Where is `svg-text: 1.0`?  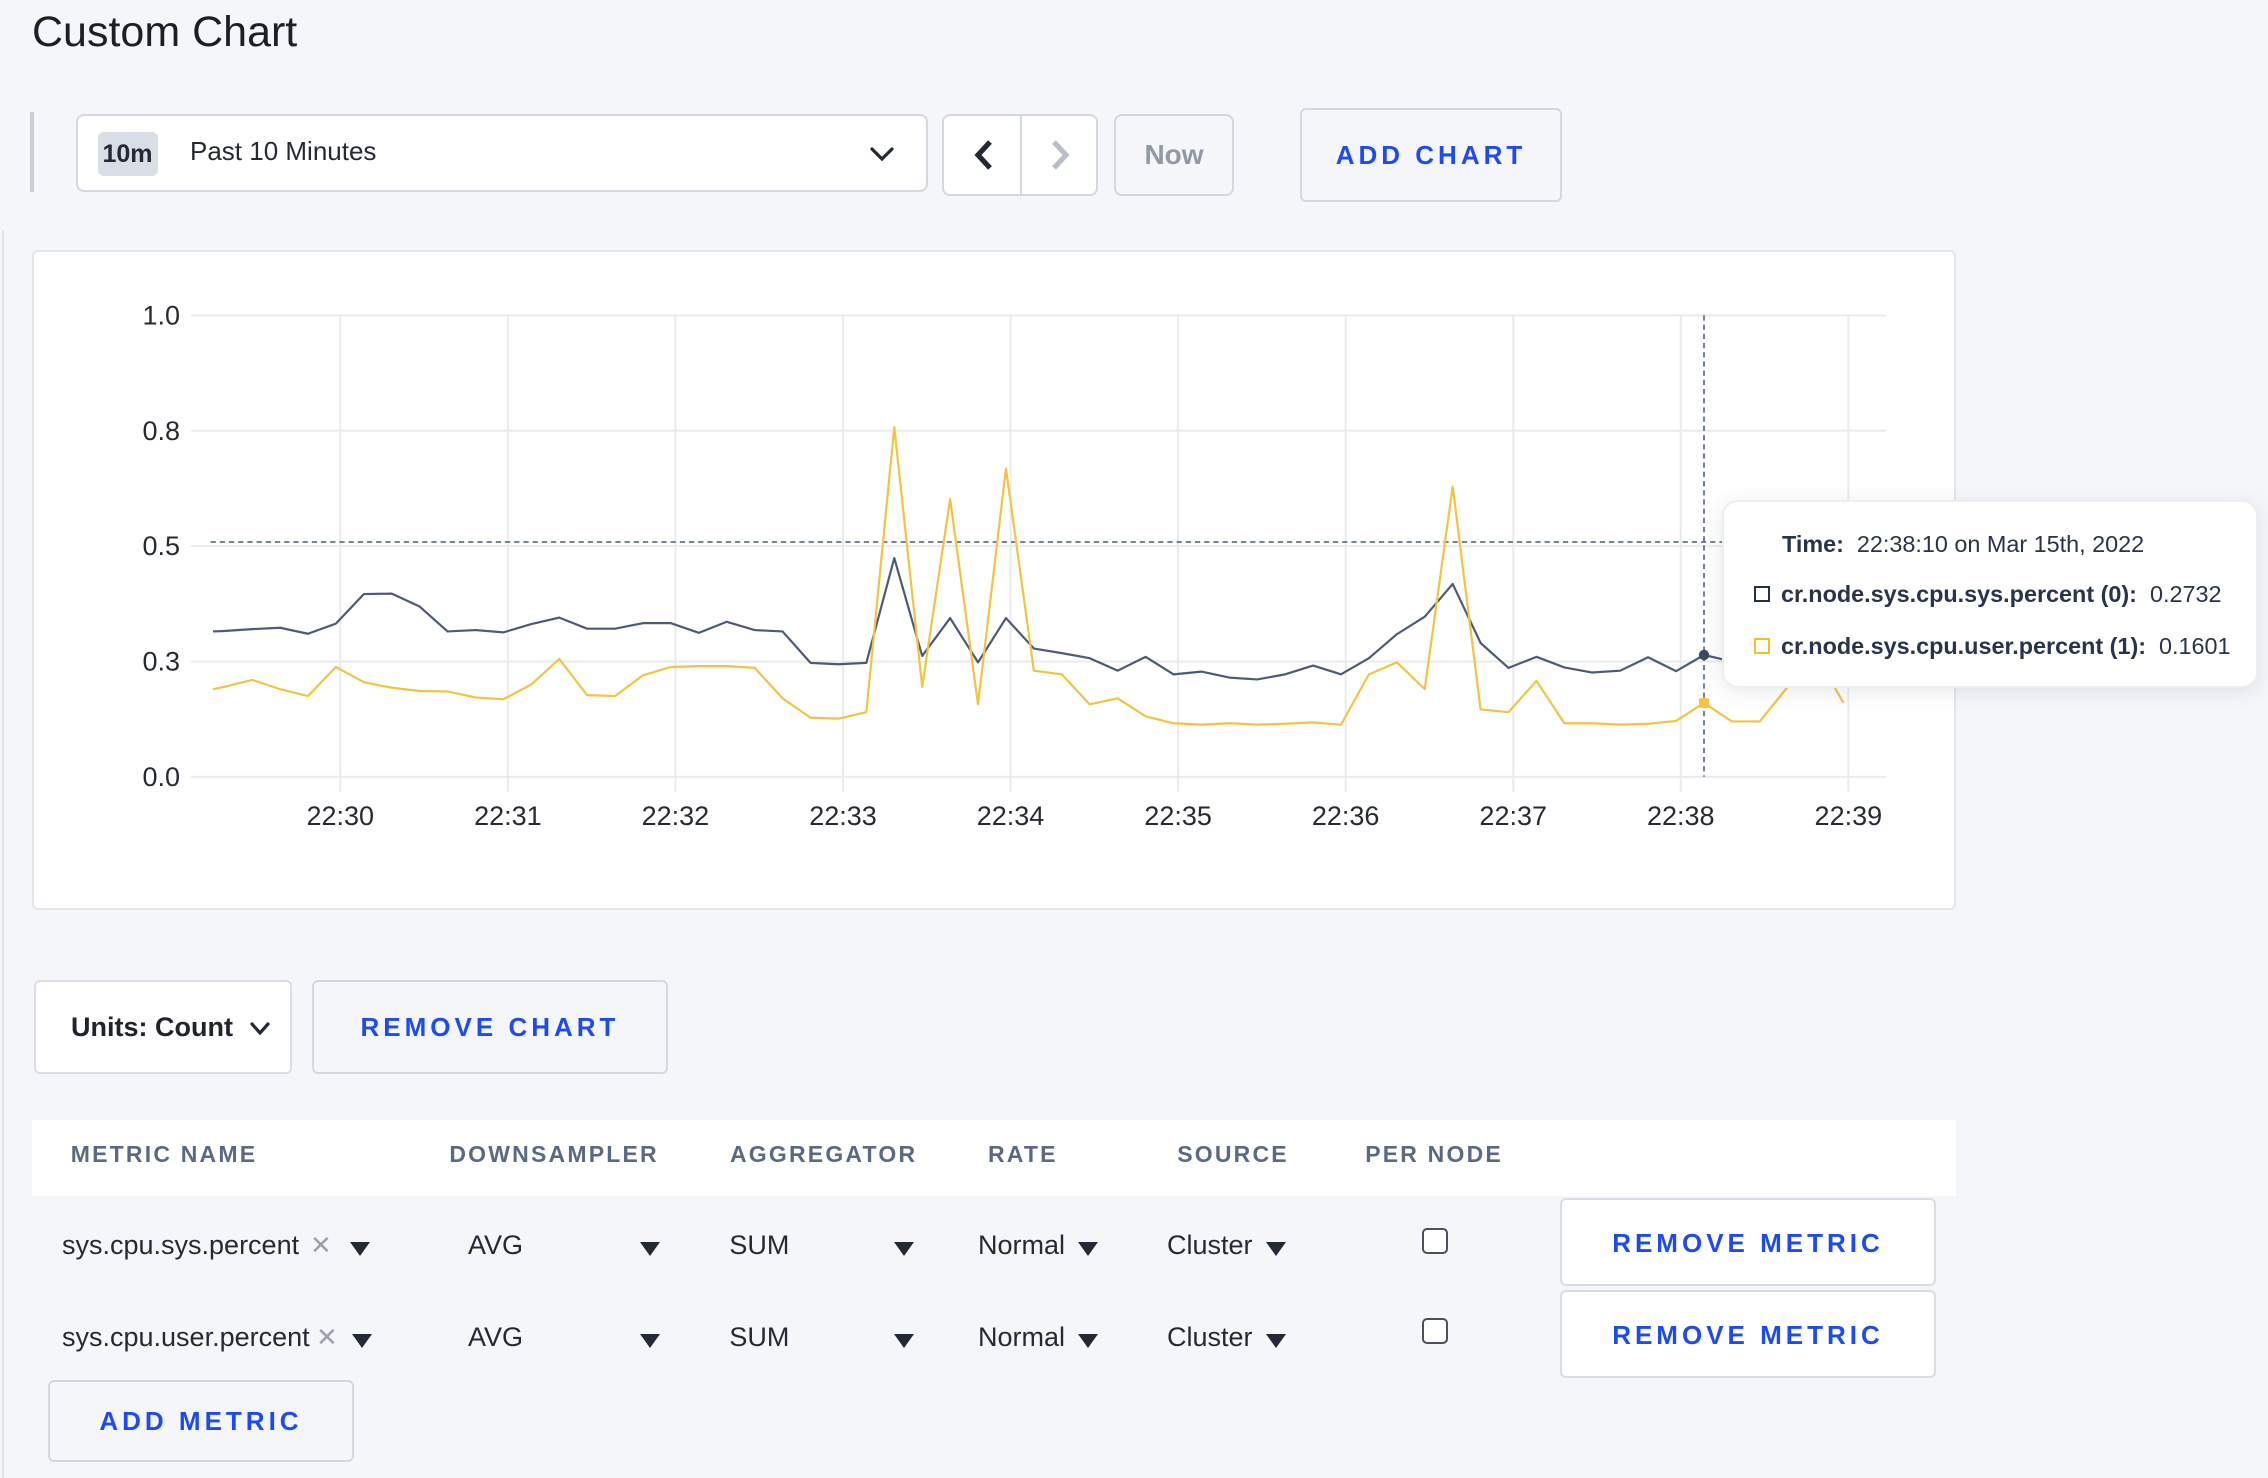 svg-text: 1.0 is located at coordinates (160, 315).